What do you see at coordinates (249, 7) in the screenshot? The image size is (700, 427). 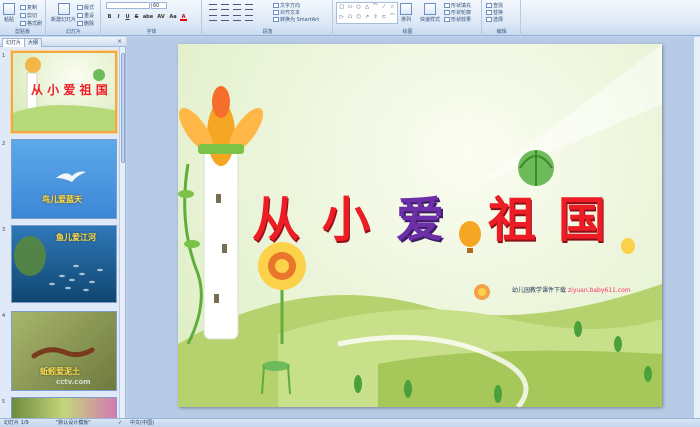 I see `increase-indent-icon` at bounding box center [249, 7].